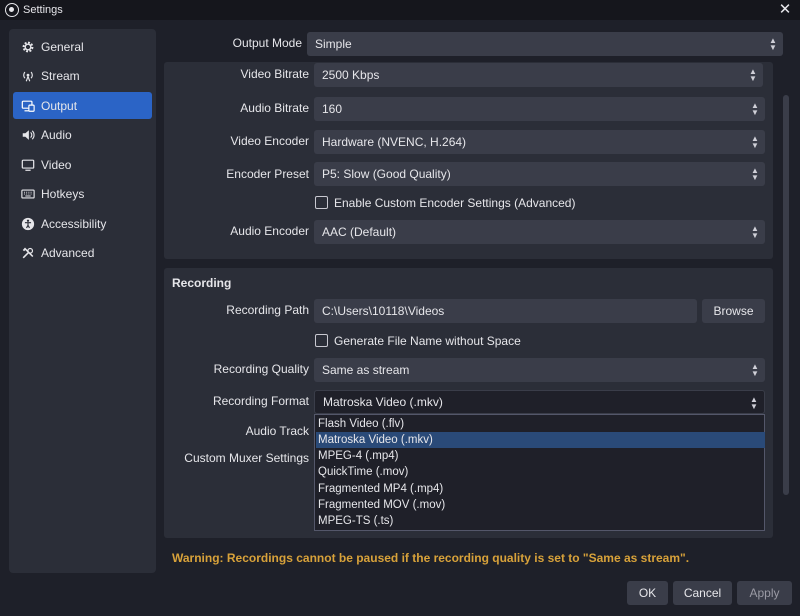  I want to click on audio-track-label: Audio Track, so click(277, 431).